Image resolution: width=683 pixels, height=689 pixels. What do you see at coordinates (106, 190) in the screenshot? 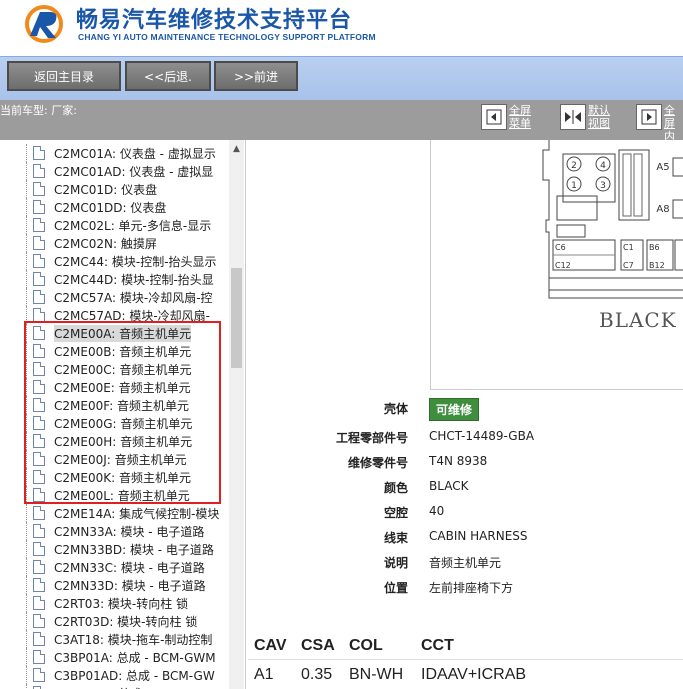
I see `tree-item-label: C2MC01D: 仪表盘` at bounding box center [106, 190].